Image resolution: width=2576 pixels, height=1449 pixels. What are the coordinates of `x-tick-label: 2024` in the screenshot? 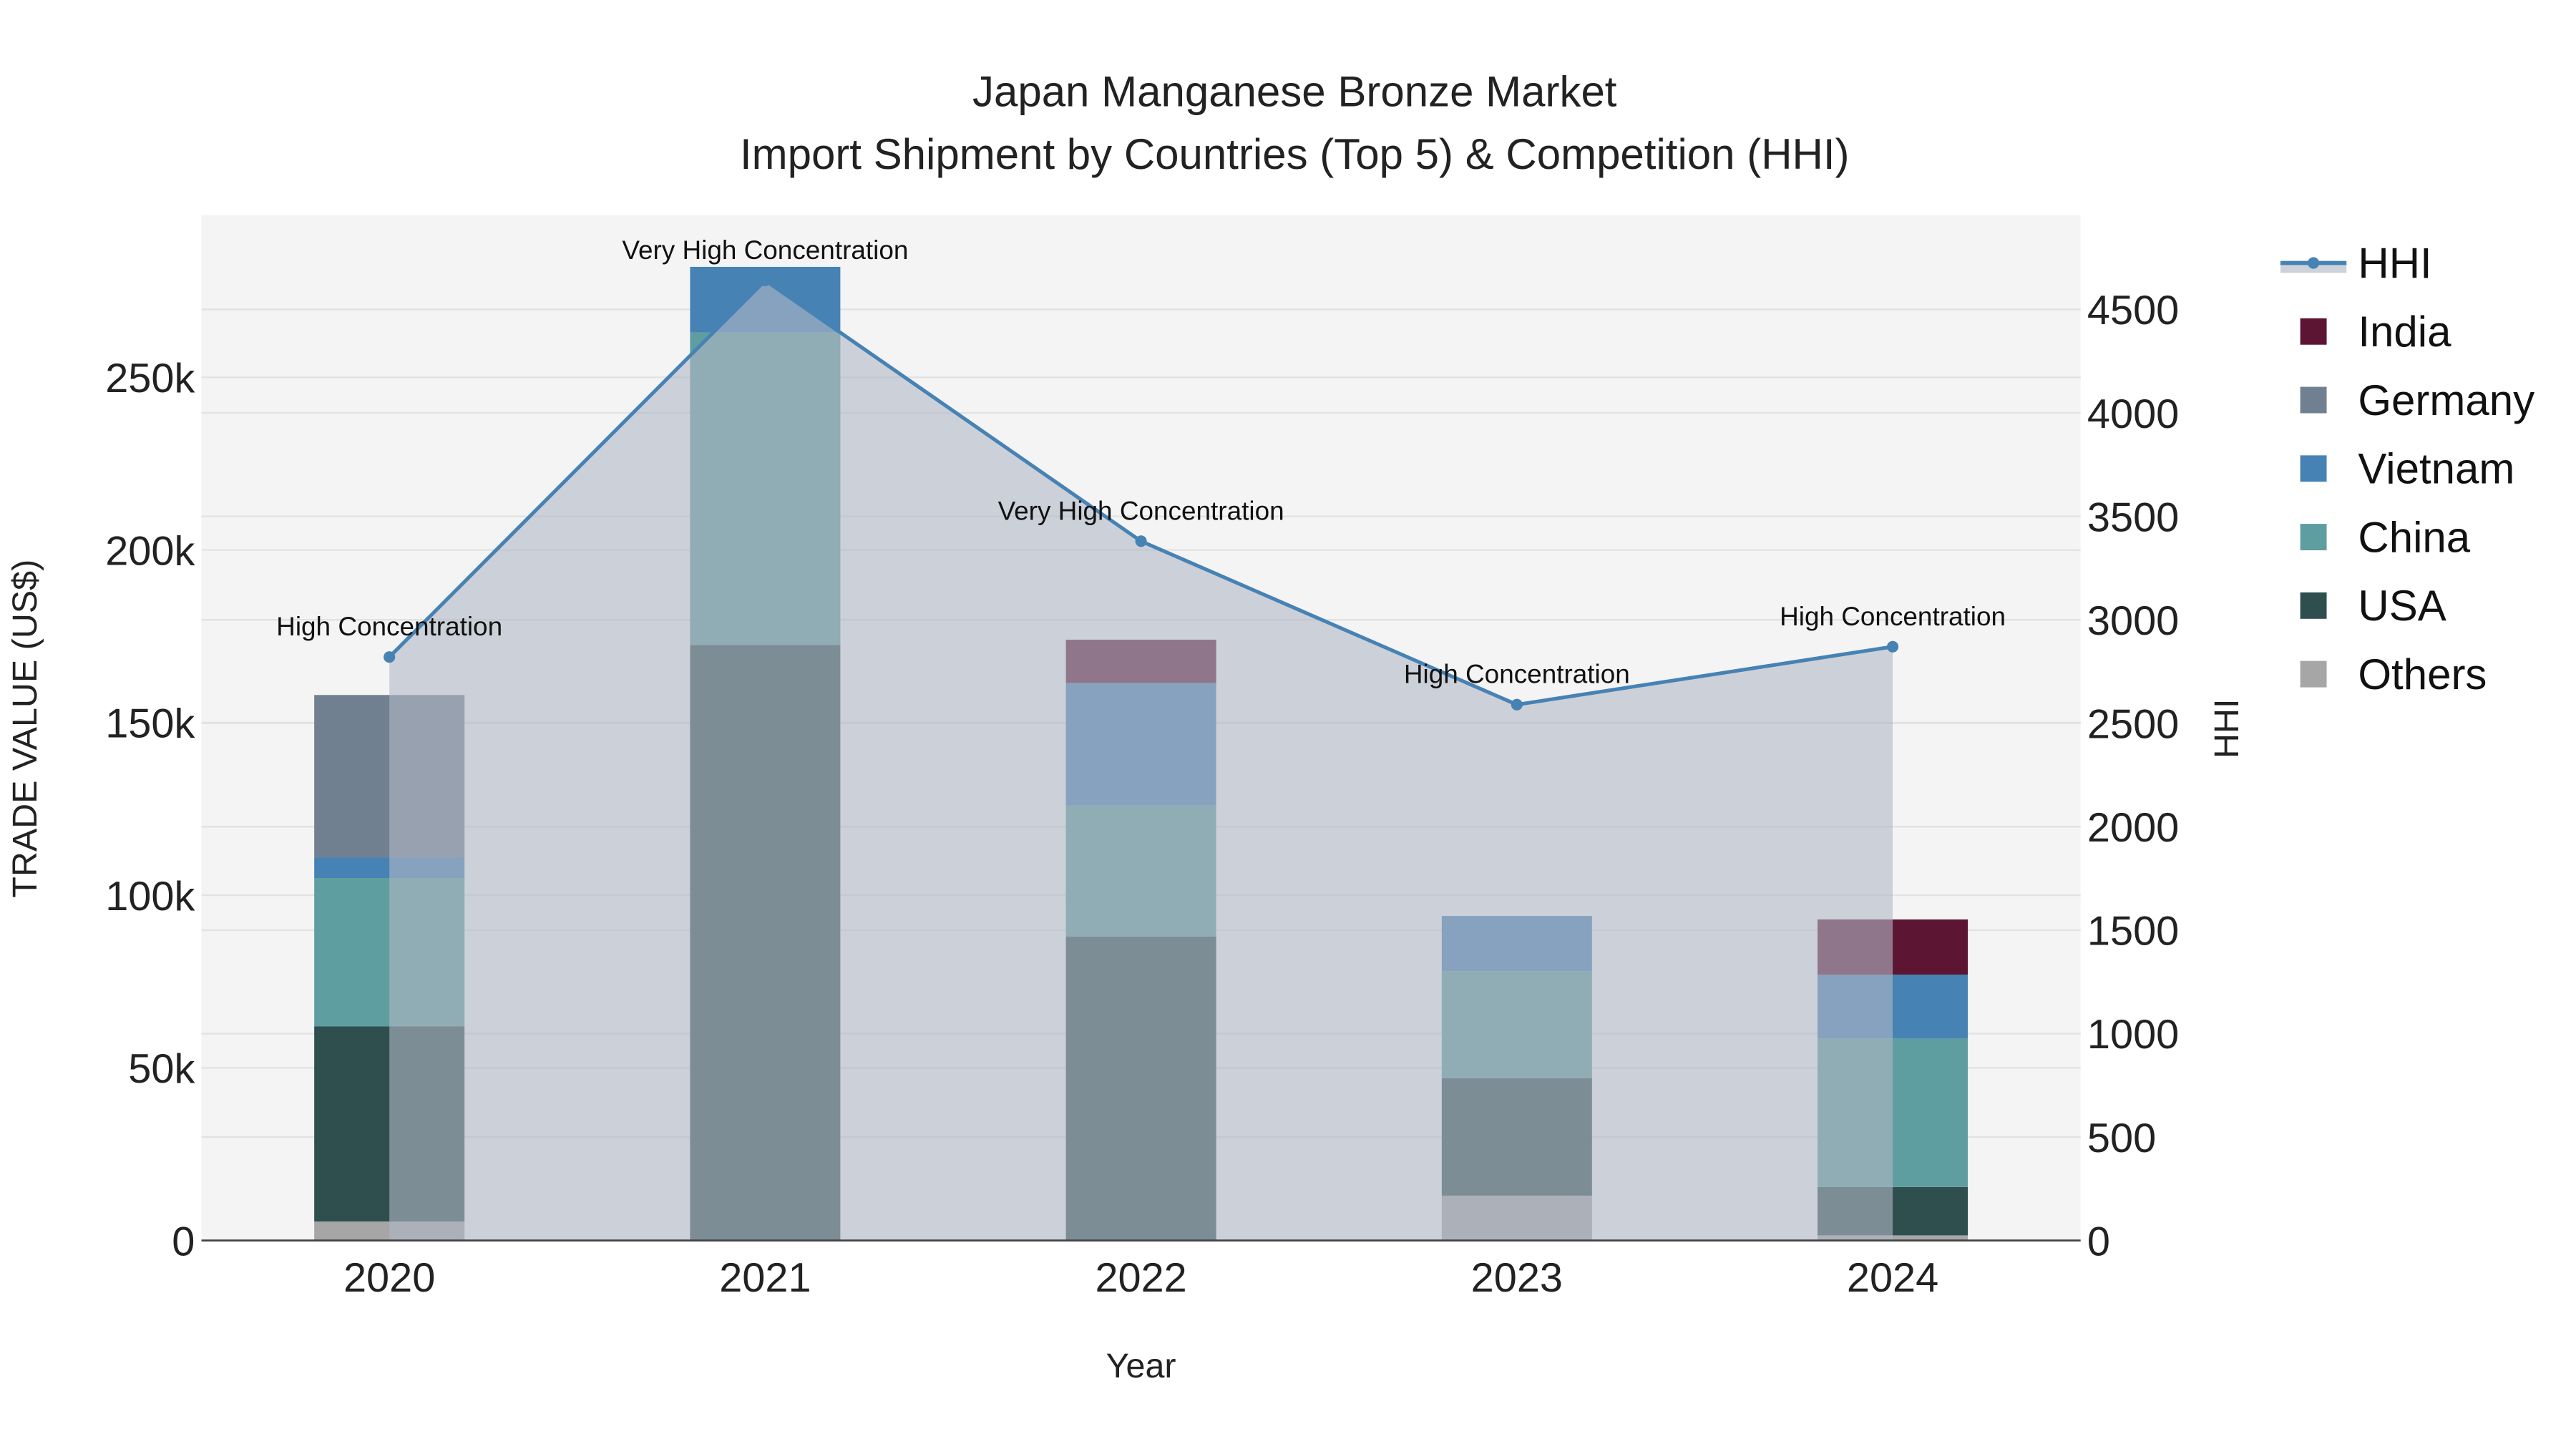 It's located at (1892, 1278).